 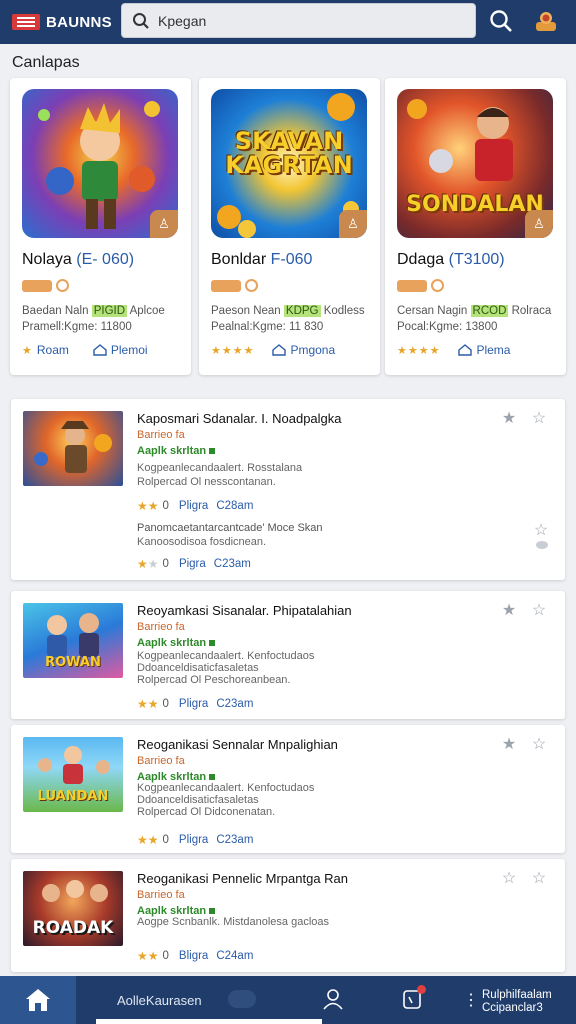 What do you see at coordinates (159, 1000) in the screenshot?
I see `nav-label: AolleKaurasen` at bounding box center [159, 1000].